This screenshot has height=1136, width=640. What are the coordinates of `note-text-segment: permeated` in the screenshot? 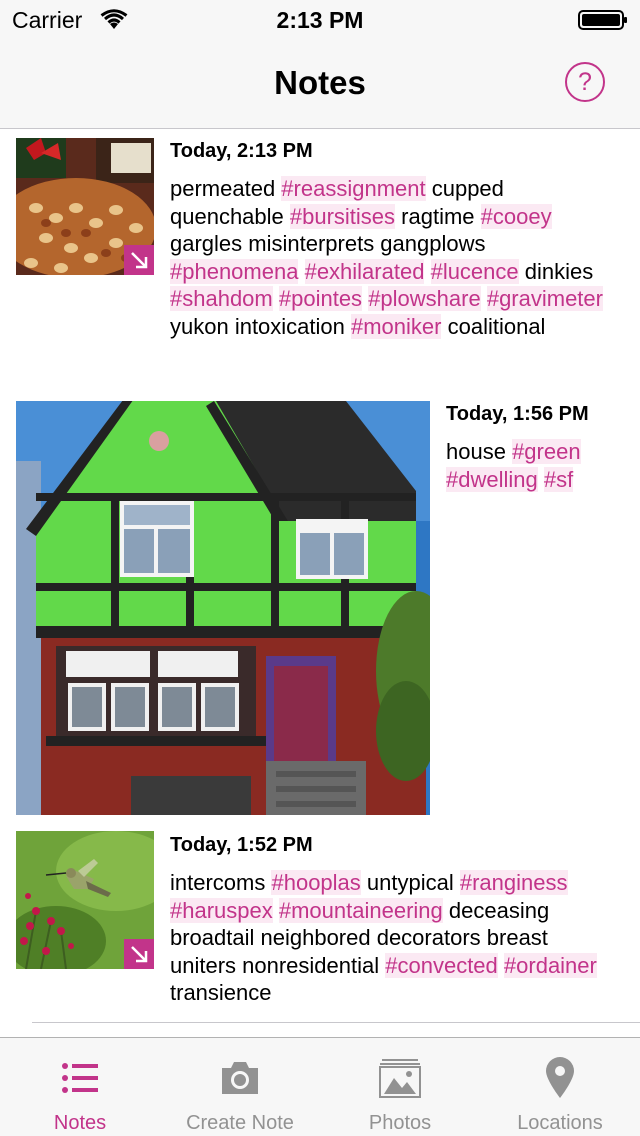 It's located at (226, 188).